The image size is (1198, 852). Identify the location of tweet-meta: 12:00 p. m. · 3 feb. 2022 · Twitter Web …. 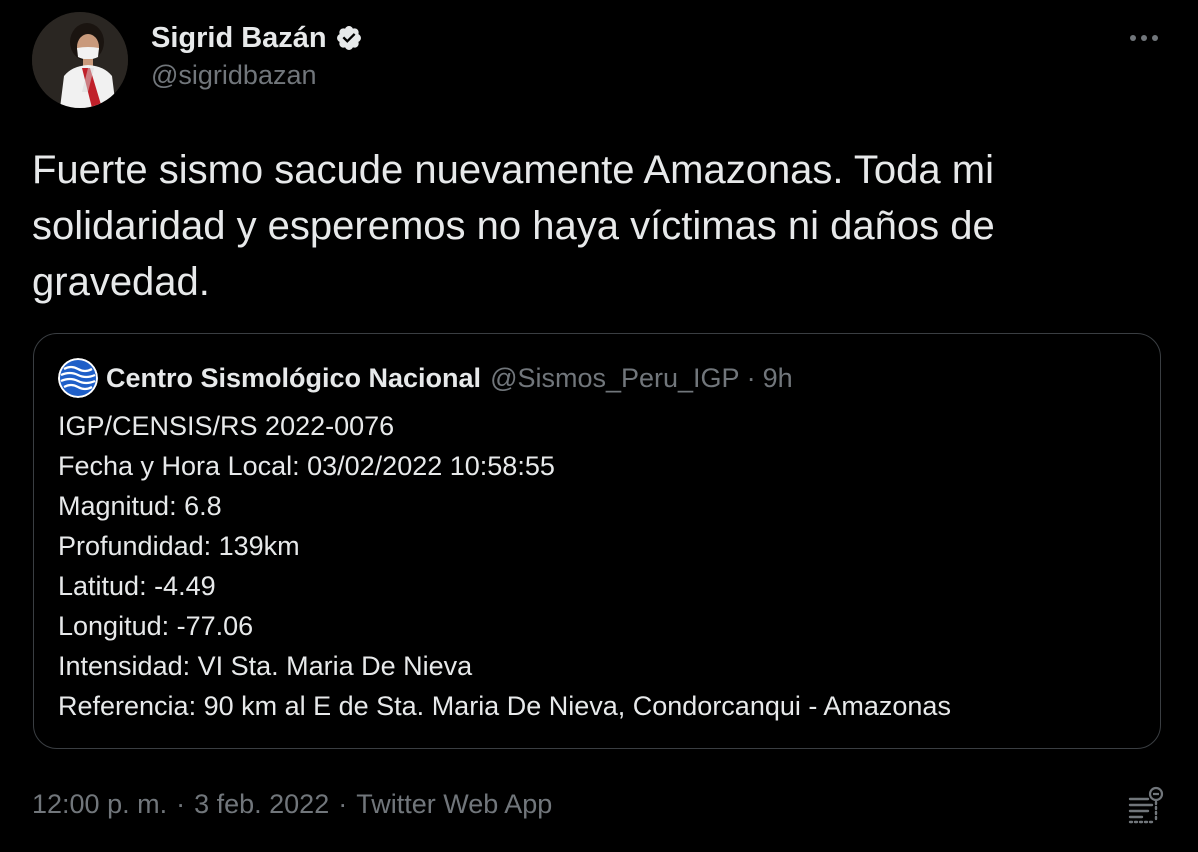
(292, 804).